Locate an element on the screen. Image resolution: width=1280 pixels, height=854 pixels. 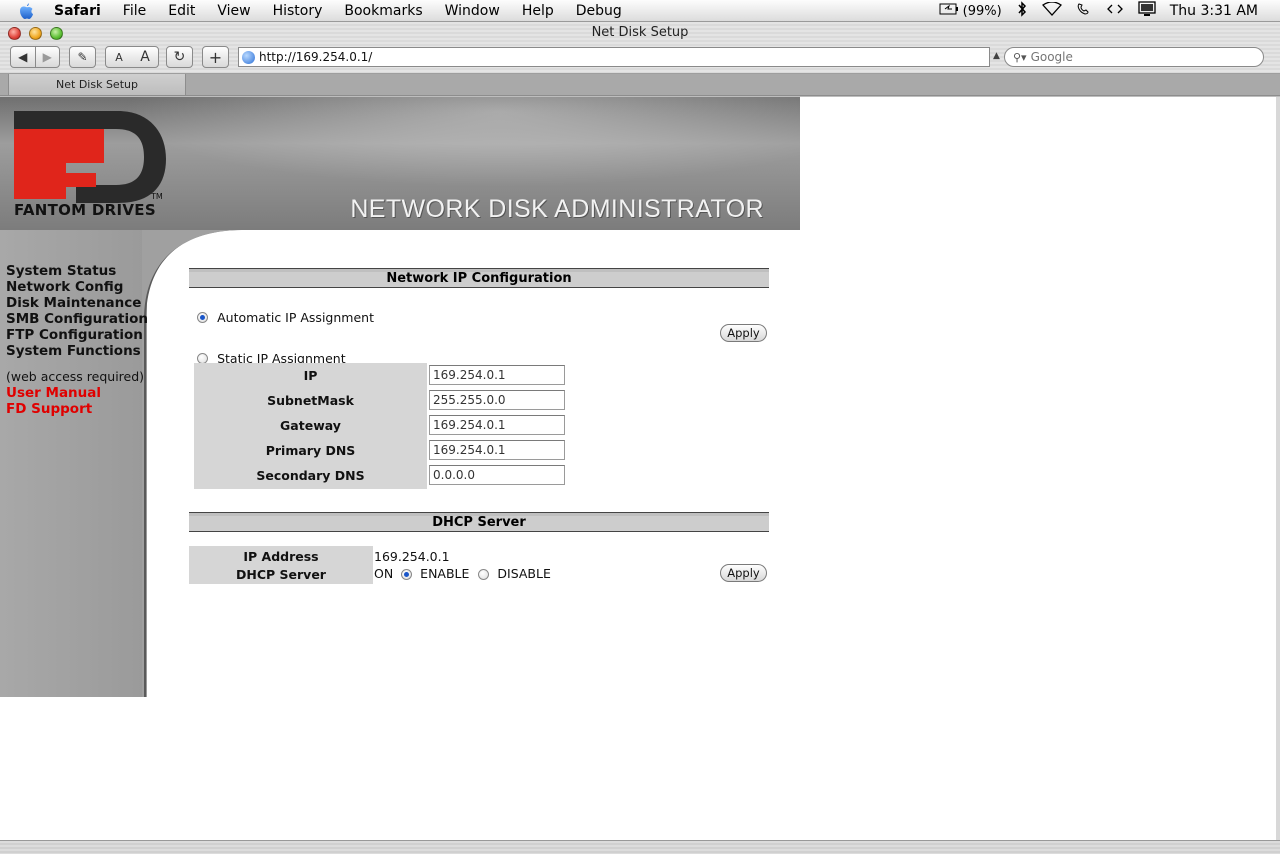
auto-ip-option: Automatic IP Assignment is located at coordinates (285, 316).